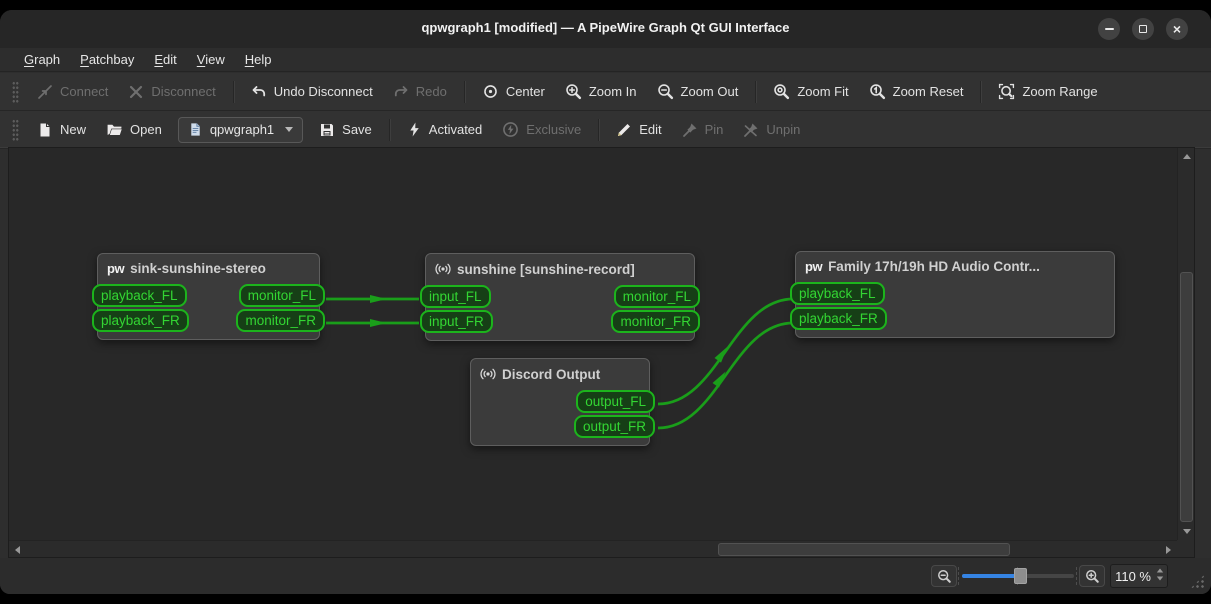  I want to click on port-output-fl: output_FL, so click(615, 401).